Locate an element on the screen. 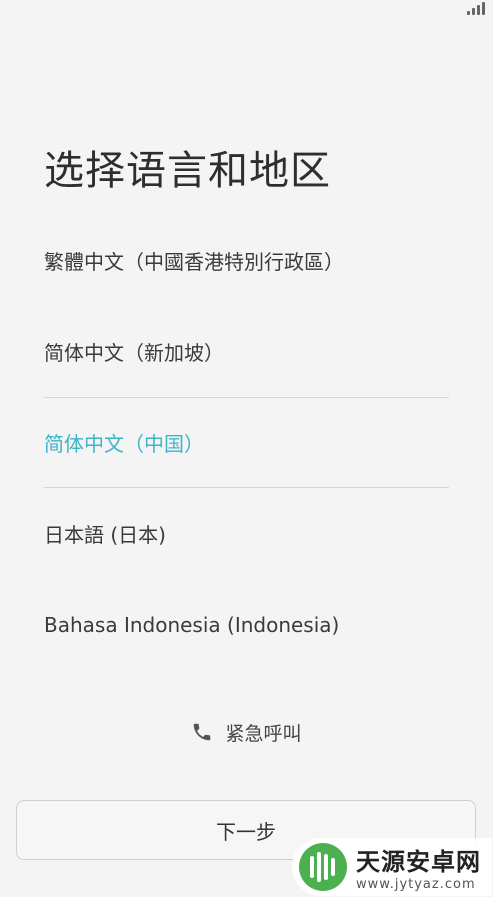 The width and height of the screenshot is (493, 897). signal-strength-icon is located at coordinates (477, 8).